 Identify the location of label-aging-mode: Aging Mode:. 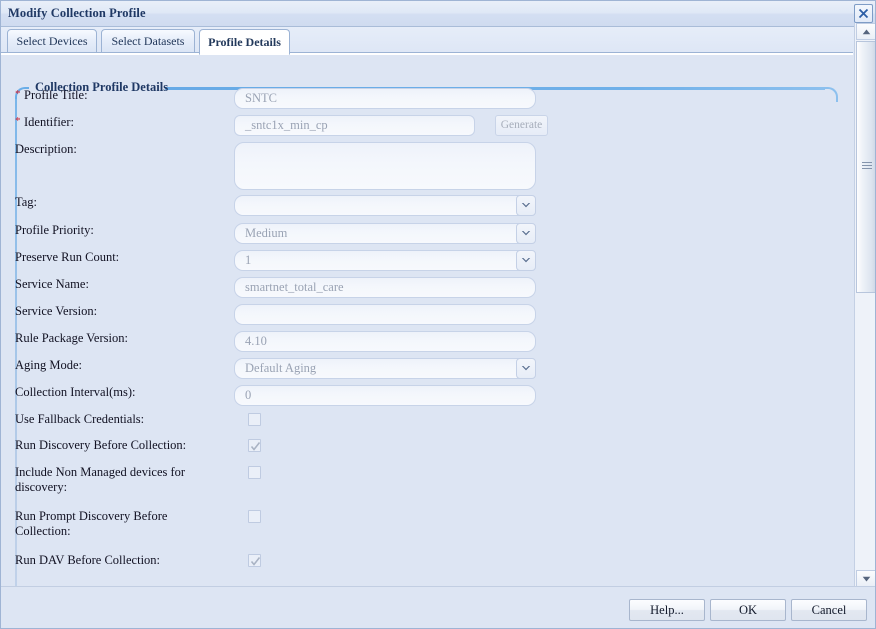
(49, 365).